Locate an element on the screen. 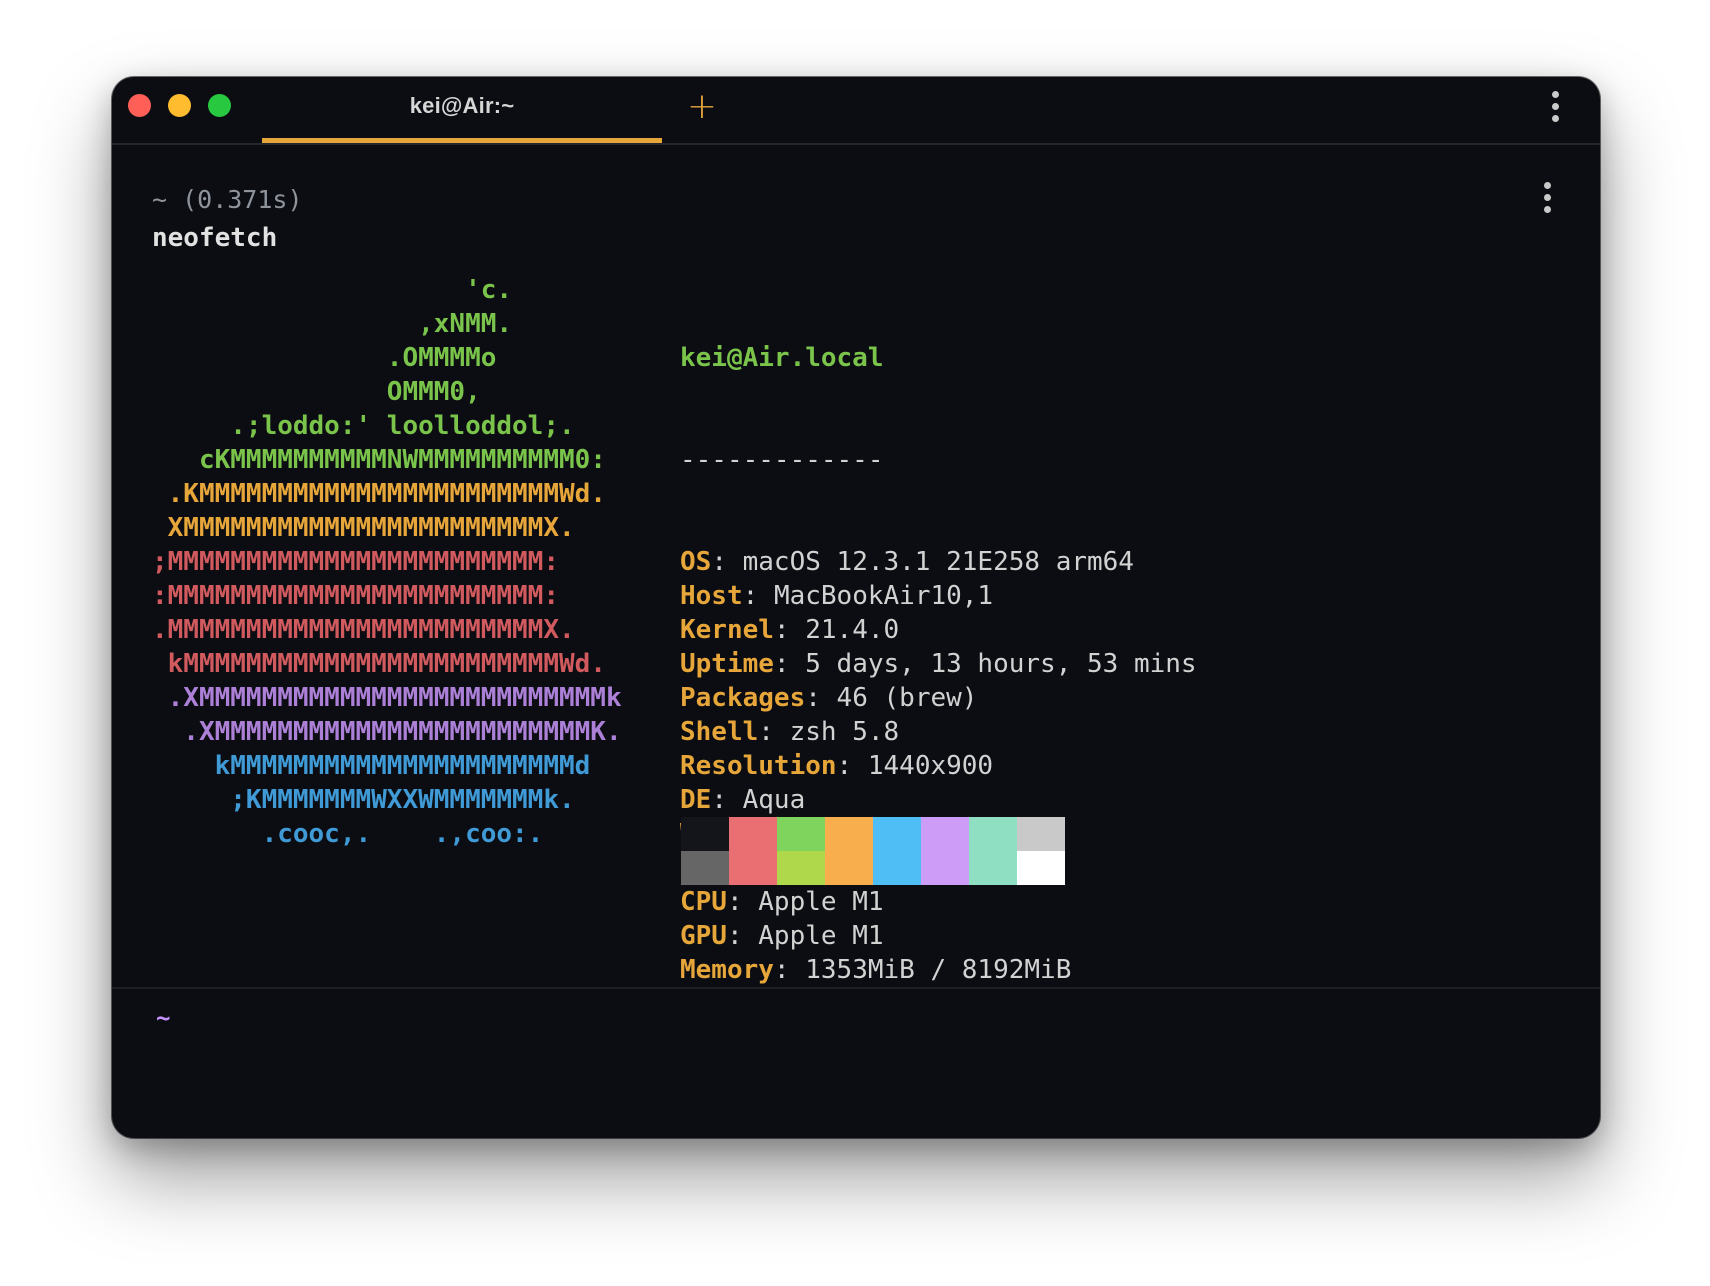  info-key: Resolution is located at coordinates (758, 766).